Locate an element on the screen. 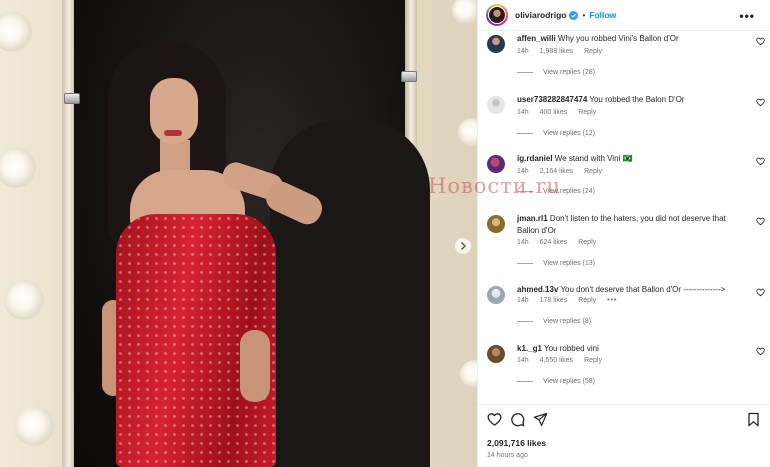 The image size is (770, 467). view-replies-label: View replies (12) is located at coordinates (569, 133).